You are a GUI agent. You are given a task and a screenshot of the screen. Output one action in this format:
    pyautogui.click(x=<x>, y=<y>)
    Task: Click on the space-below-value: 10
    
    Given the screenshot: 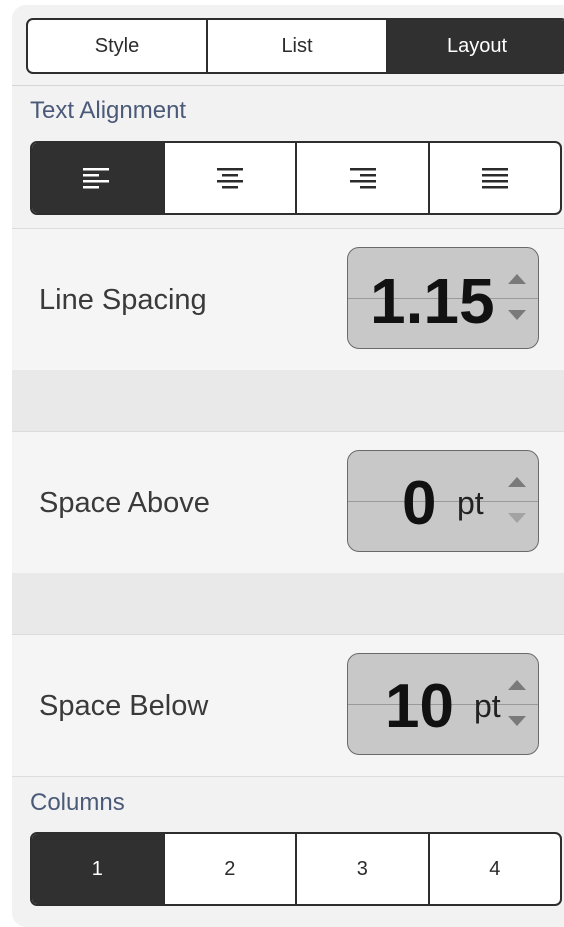 What is the action you would take?
    pyautogui.click(x=419, y=706)
    